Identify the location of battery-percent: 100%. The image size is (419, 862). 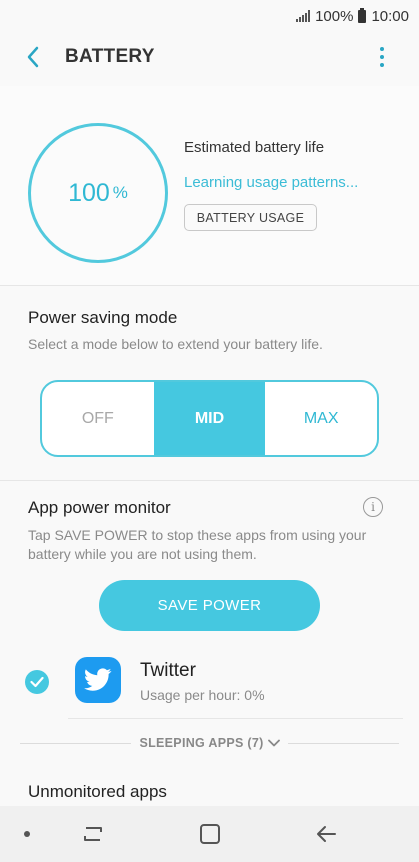
(334, 16).